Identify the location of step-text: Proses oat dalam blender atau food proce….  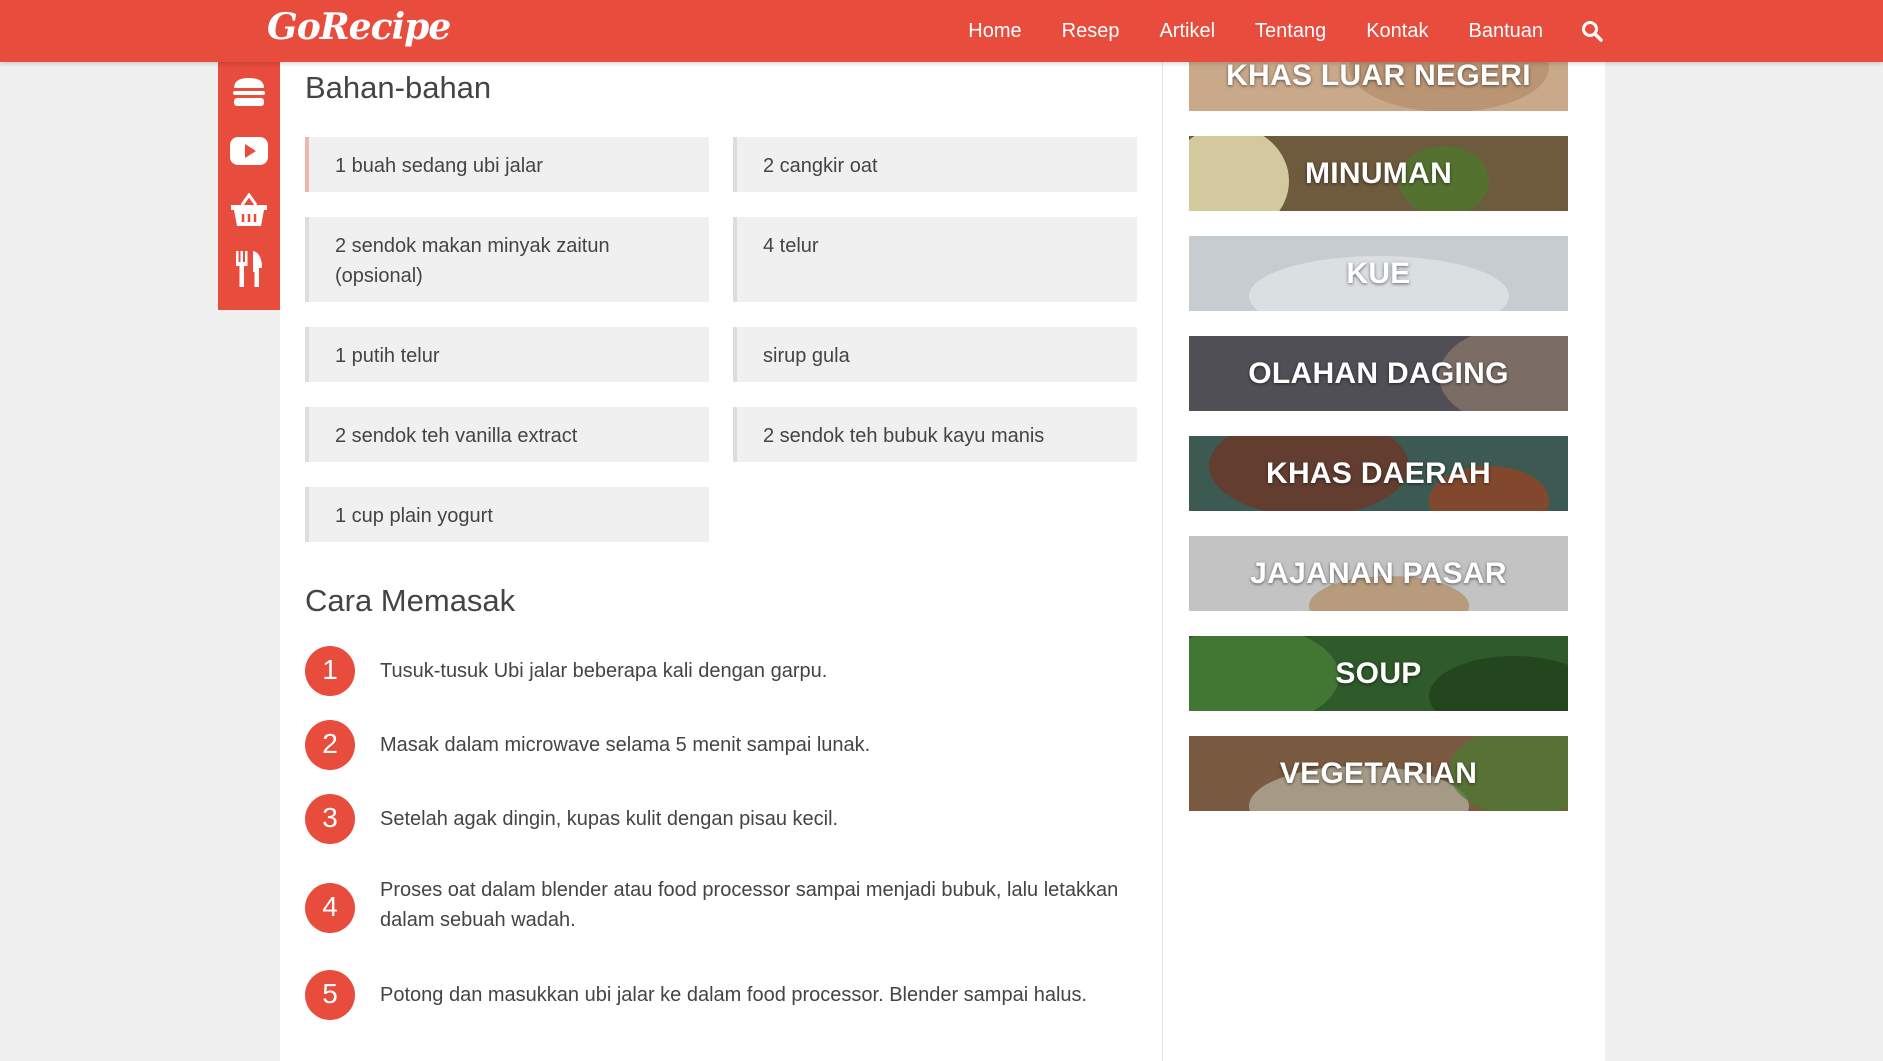
(749, 905).